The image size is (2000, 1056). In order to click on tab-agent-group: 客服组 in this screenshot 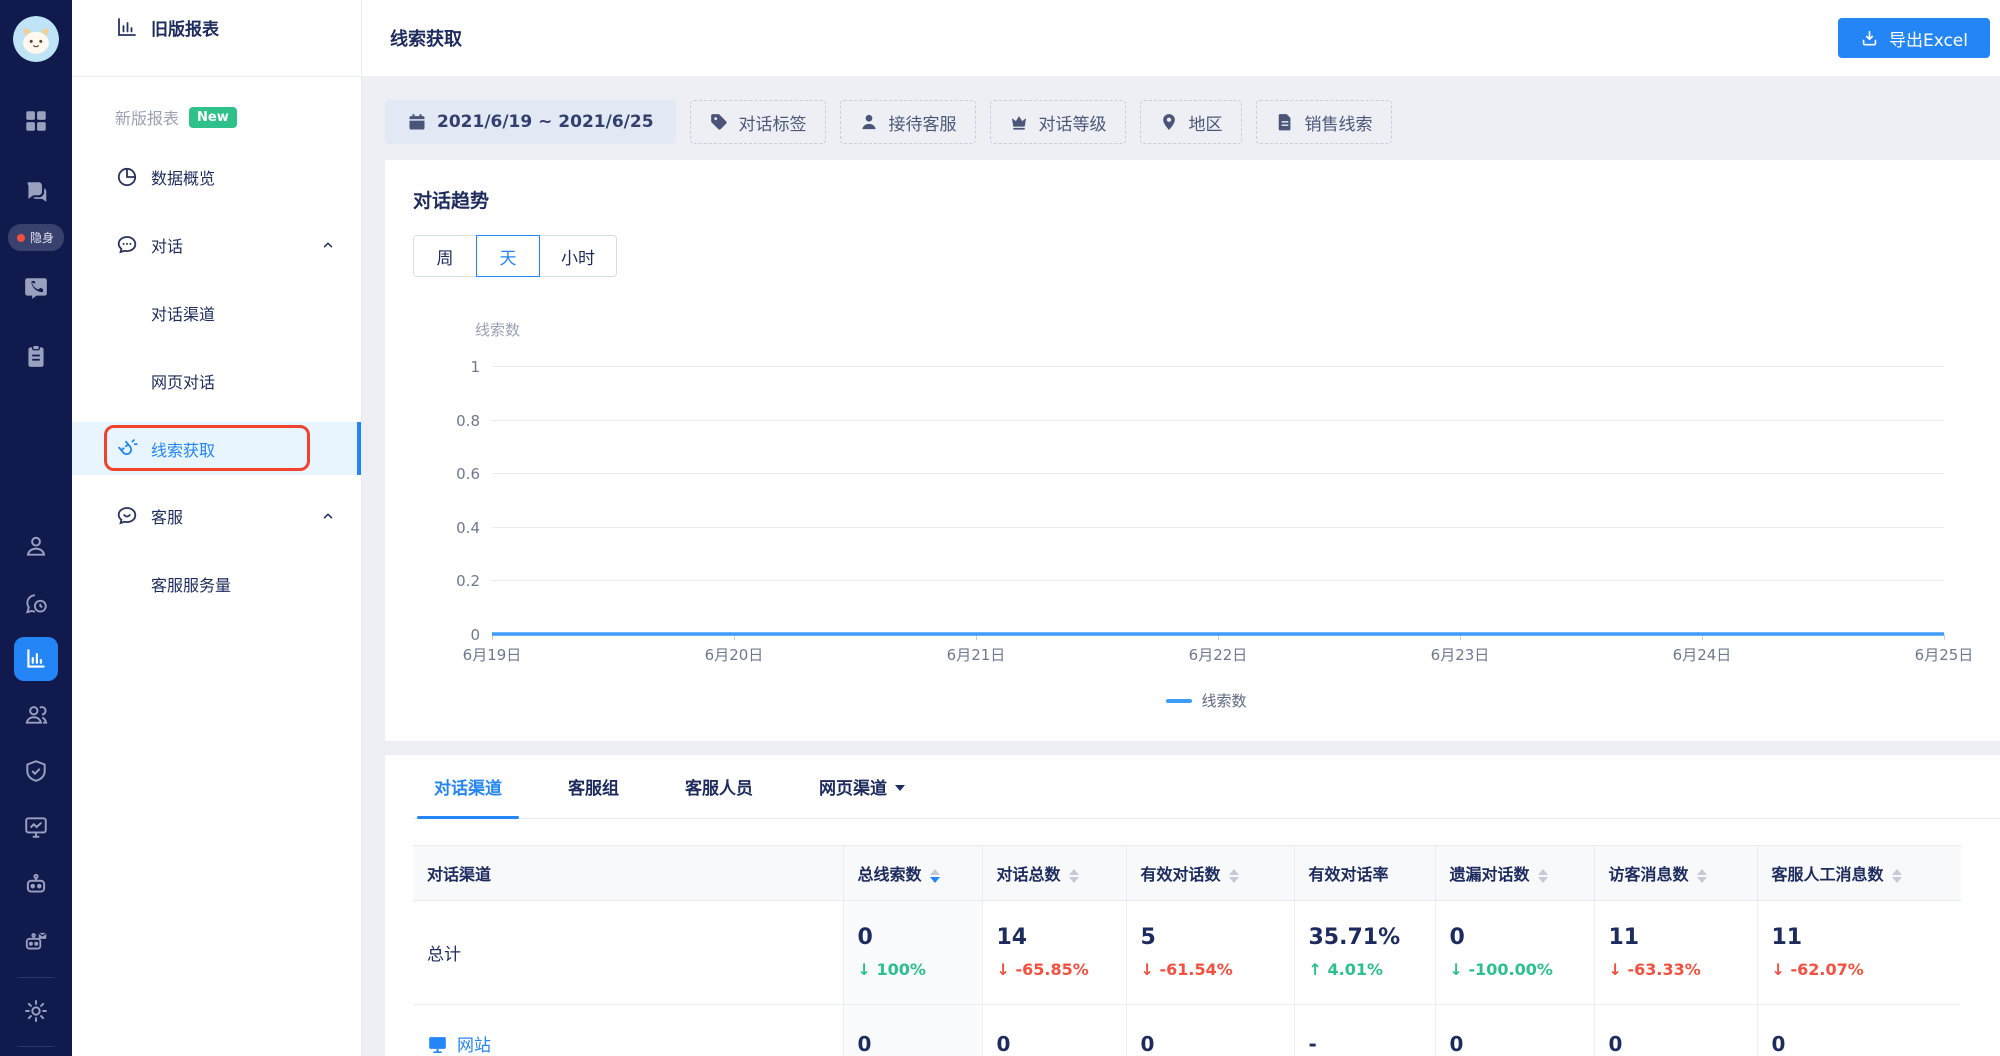, I will do `click(593, 786)`.